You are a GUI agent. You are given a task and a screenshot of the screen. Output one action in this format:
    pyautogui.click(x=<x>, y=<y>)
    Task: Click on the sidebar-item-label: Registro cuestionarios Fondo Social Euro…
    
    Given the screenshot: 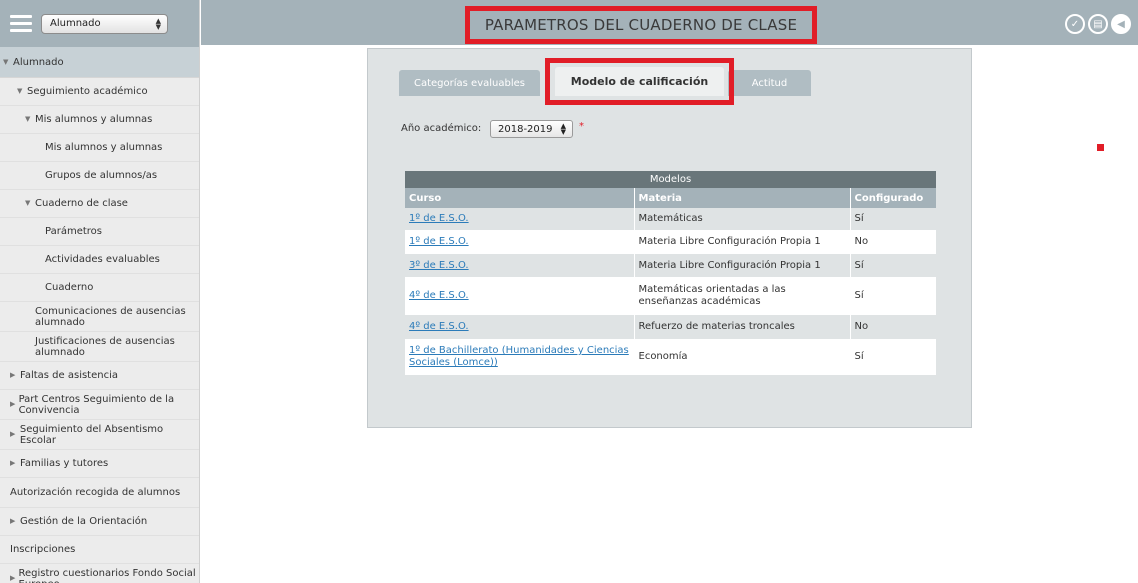 What is the action you would take?
    pyautogui.click(x=107, y=575)
    